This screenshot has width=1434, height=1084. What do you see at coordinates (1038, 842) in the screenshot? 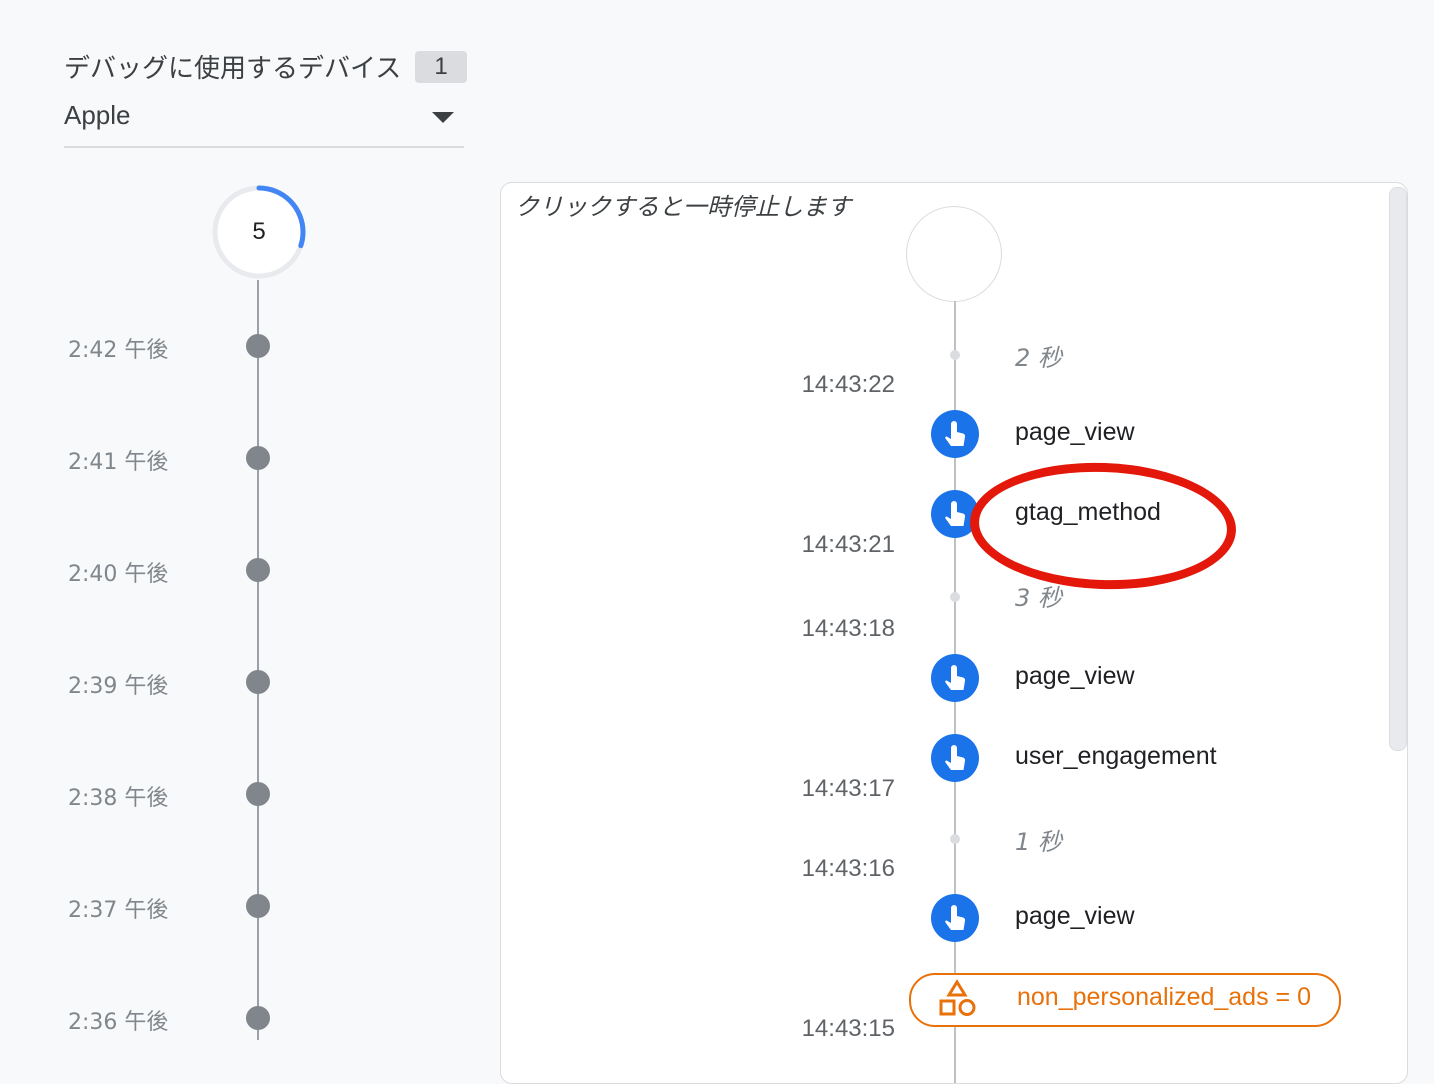
I see `gap-label: 1 秒` at bounding box center [1038, 842].